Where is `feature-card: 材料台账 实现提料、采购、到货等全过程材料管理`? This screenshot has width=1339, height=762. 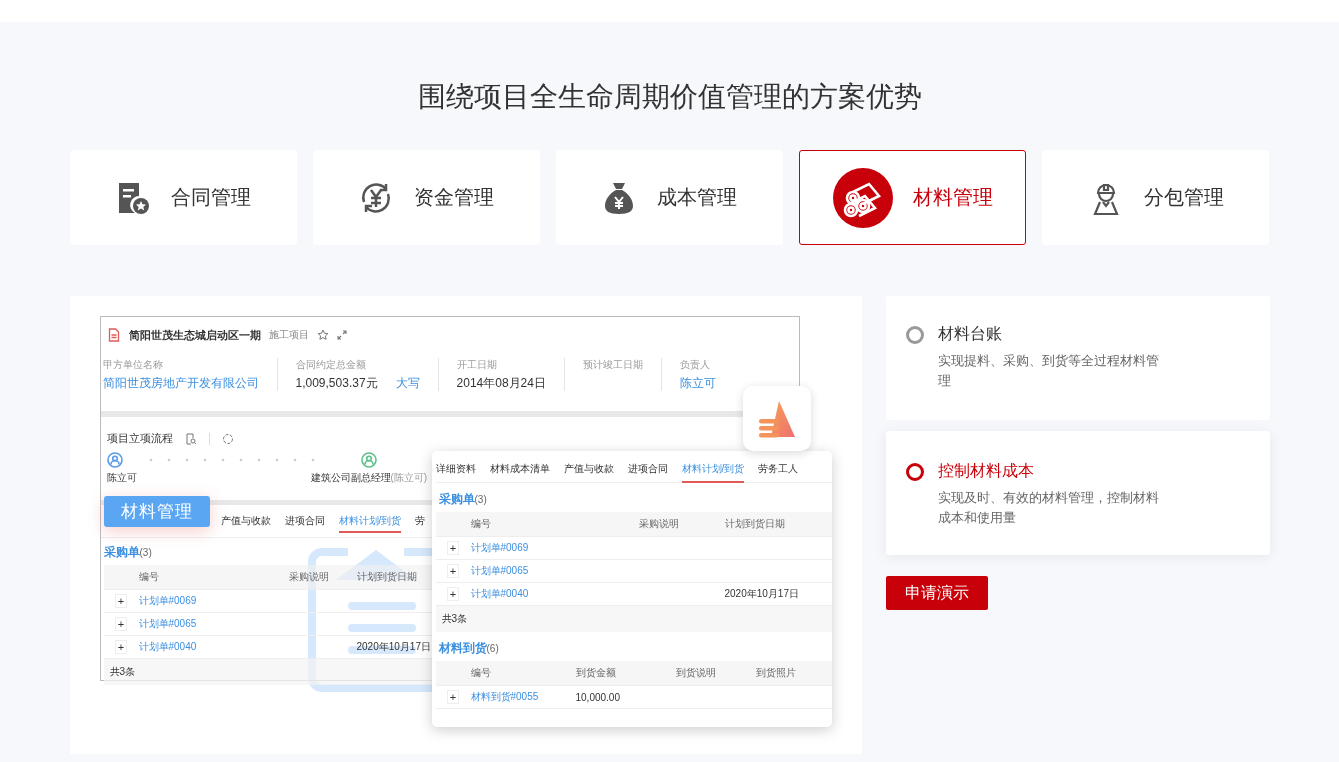
feature-card: 材料台账 实现提料、采购、到货等全过程材料管理 is located at coordinates (1077, 358).